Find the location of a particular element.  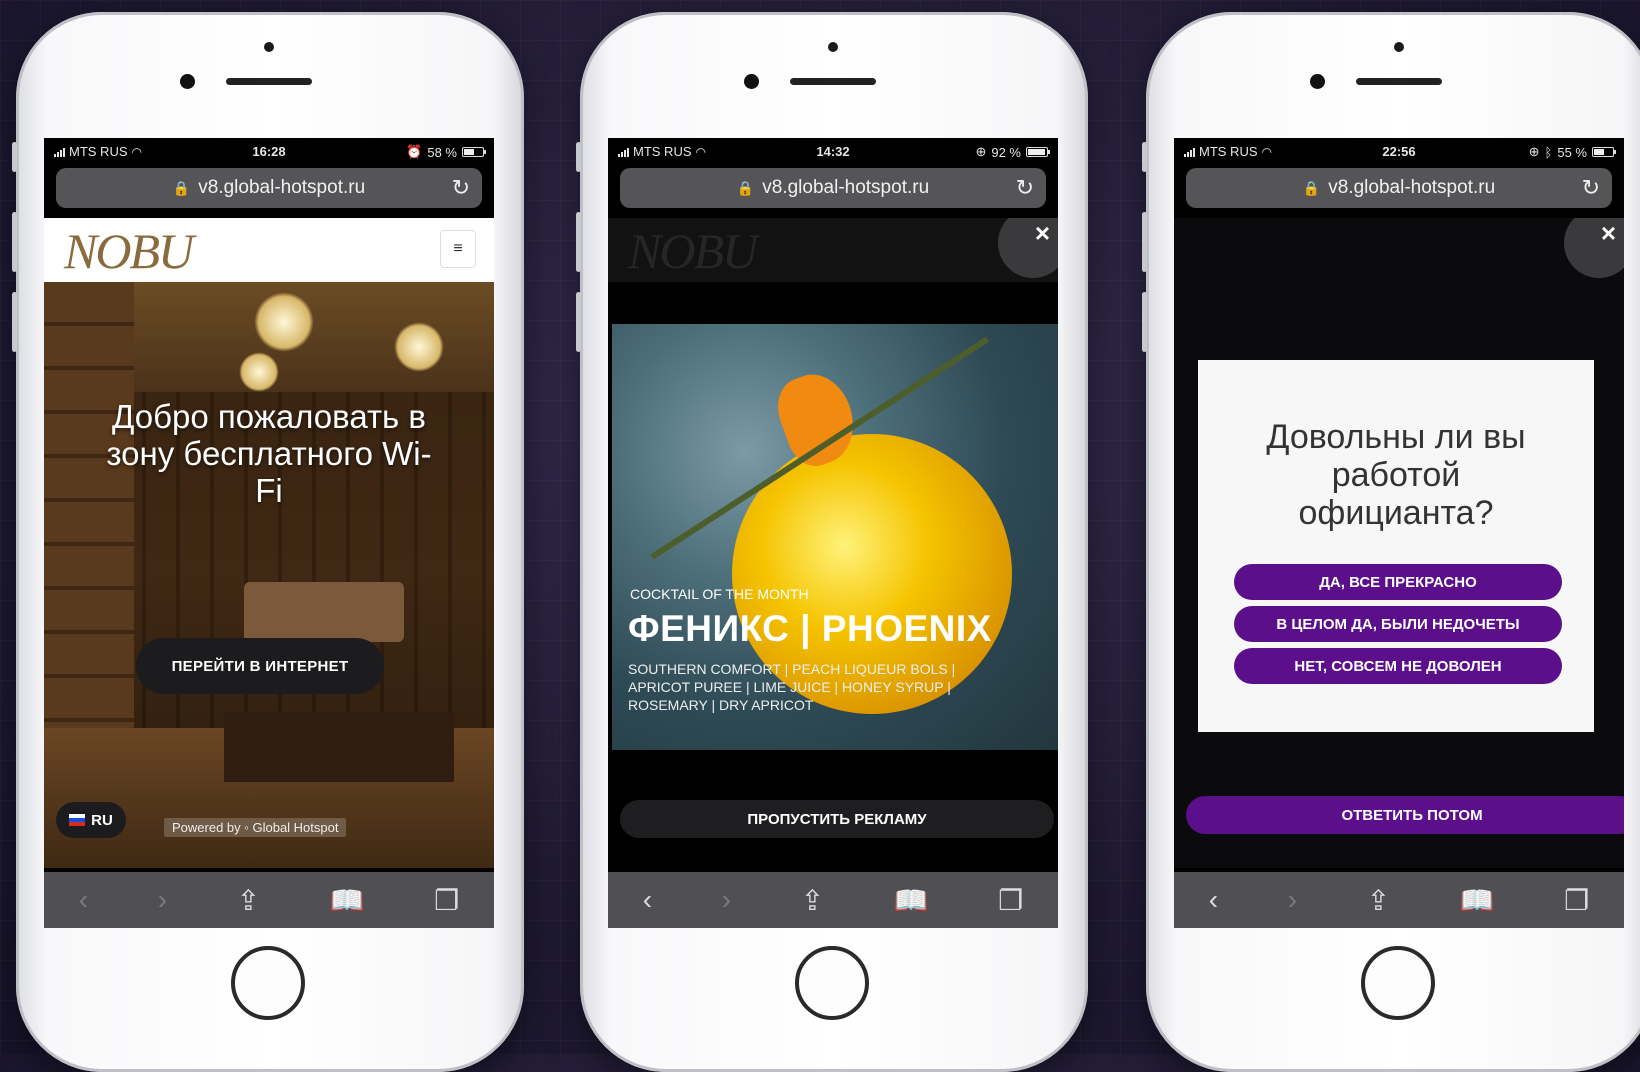

battery-percent: 55 % is located at coordinates (1572, 152).